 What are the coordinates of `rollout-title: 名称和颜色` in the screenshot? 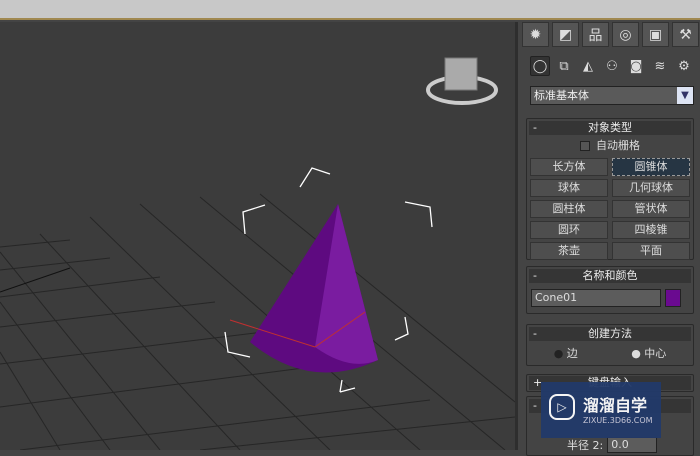 It's located at (610, 275).